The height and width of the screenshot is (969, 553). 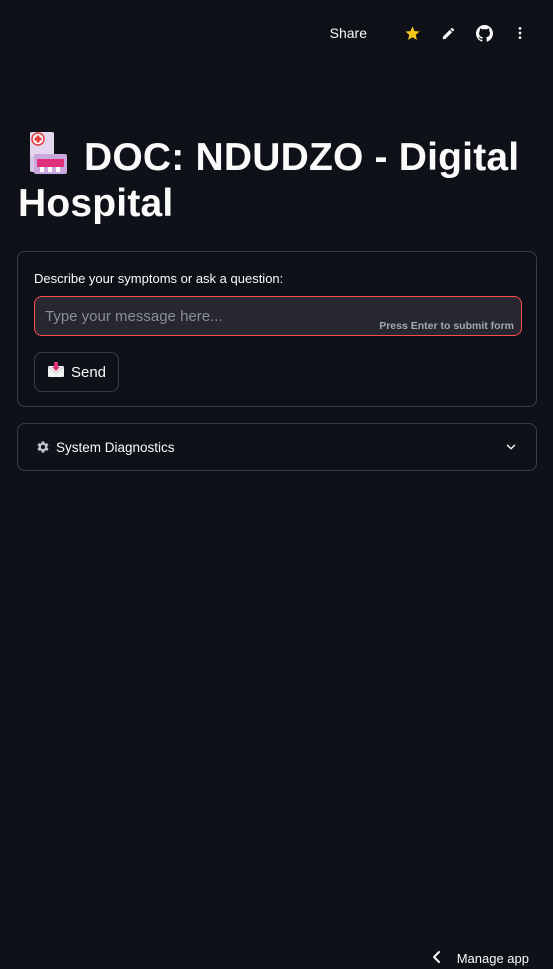 What do you see at coordinates (278, 316) in the screenshot?
I see `message-input-wrapper: Press Enter to submit form` at bounding box center [278, 316].